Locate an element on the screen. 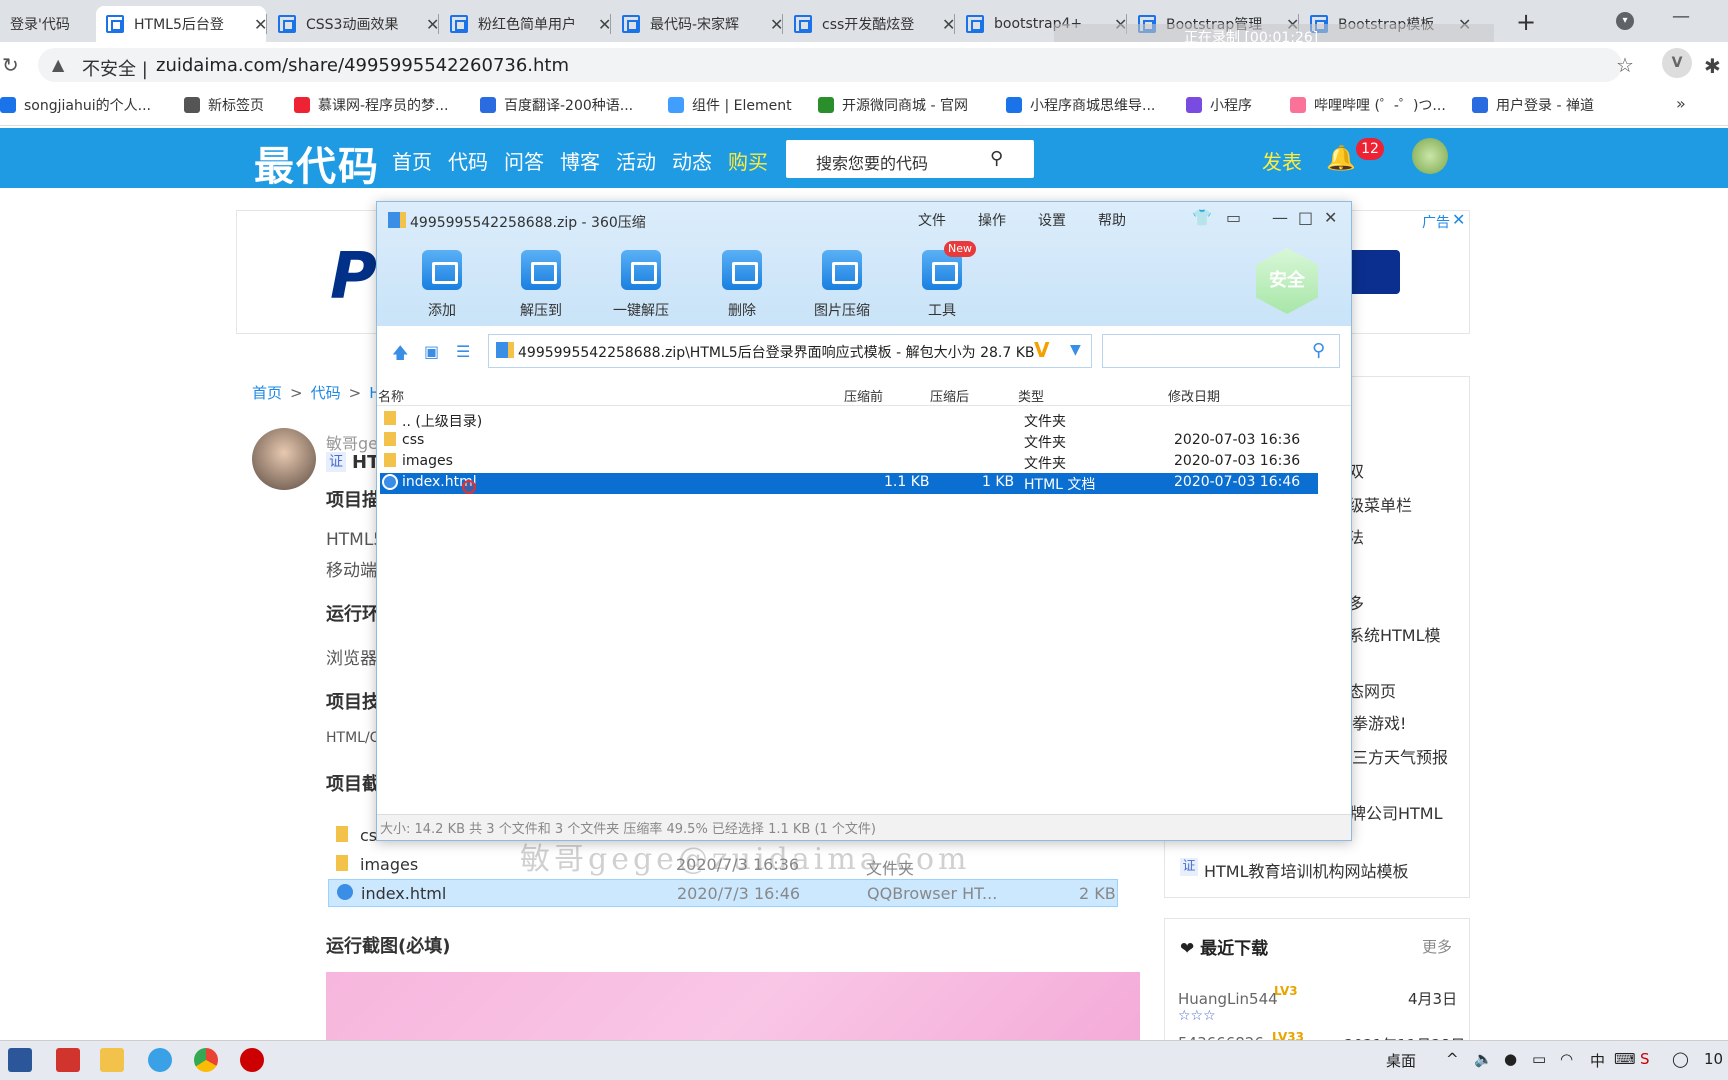 This screenshot has height=1080, width=1728. bookmark-item: 开源微同商城 - 官网 is located at coordinates (893, 105).